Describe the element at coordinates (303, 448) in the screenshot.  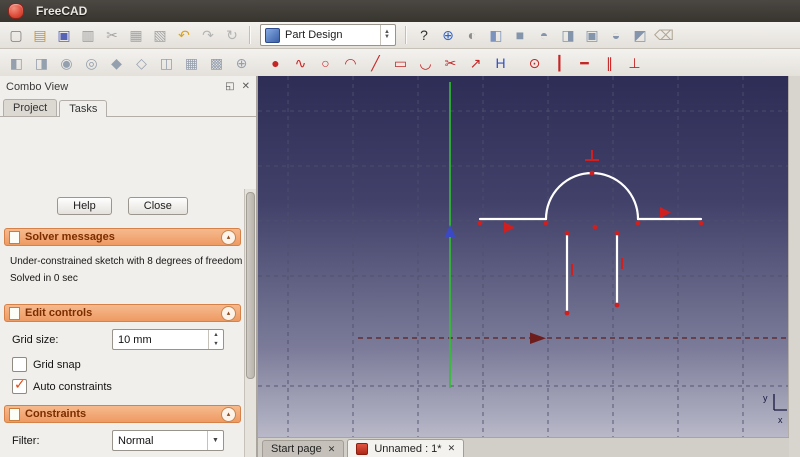
I see `tab-start-page: Start page ✕` at that location.